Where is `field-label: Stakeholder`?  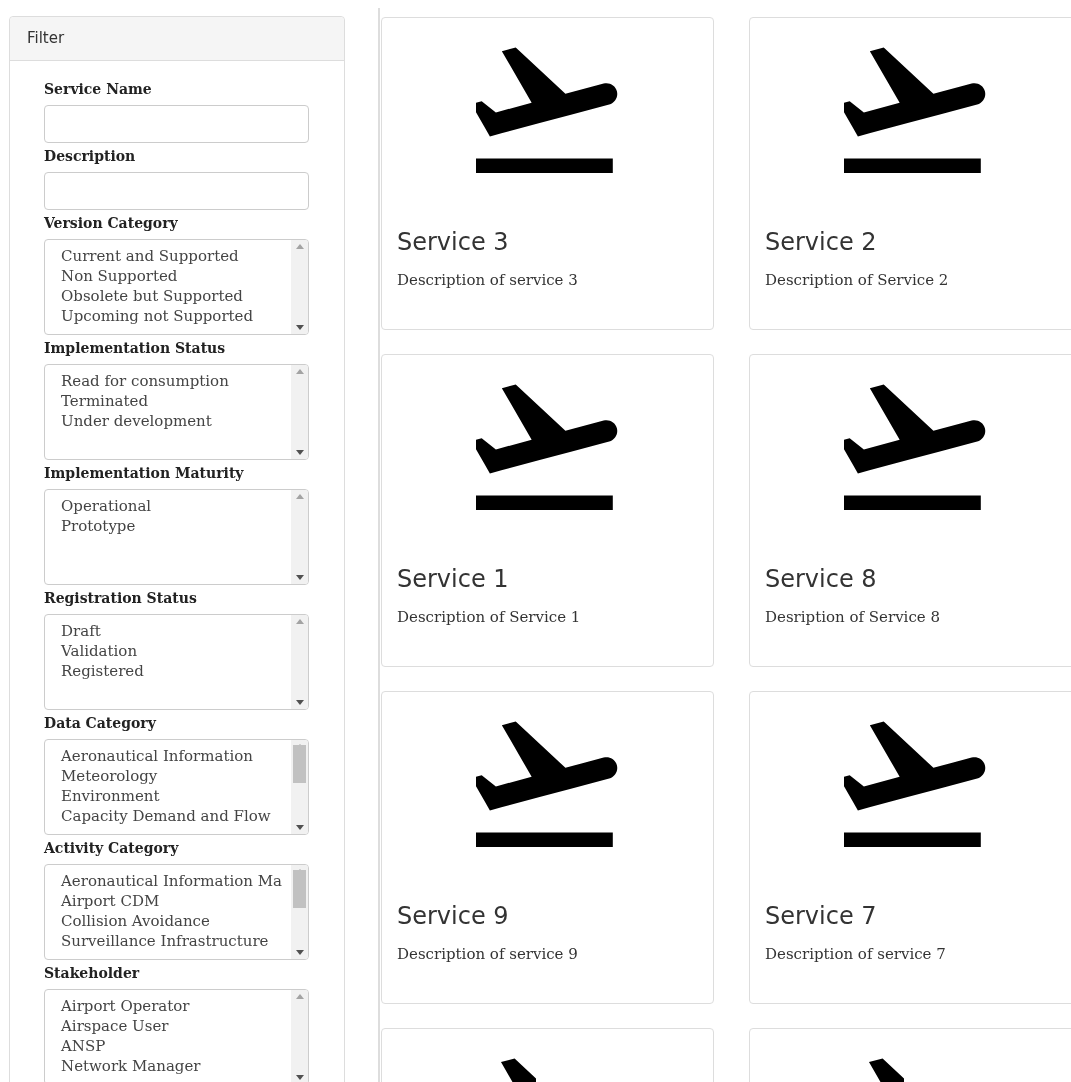
field-label: Stakeholder is located at coordinates (92, 973).